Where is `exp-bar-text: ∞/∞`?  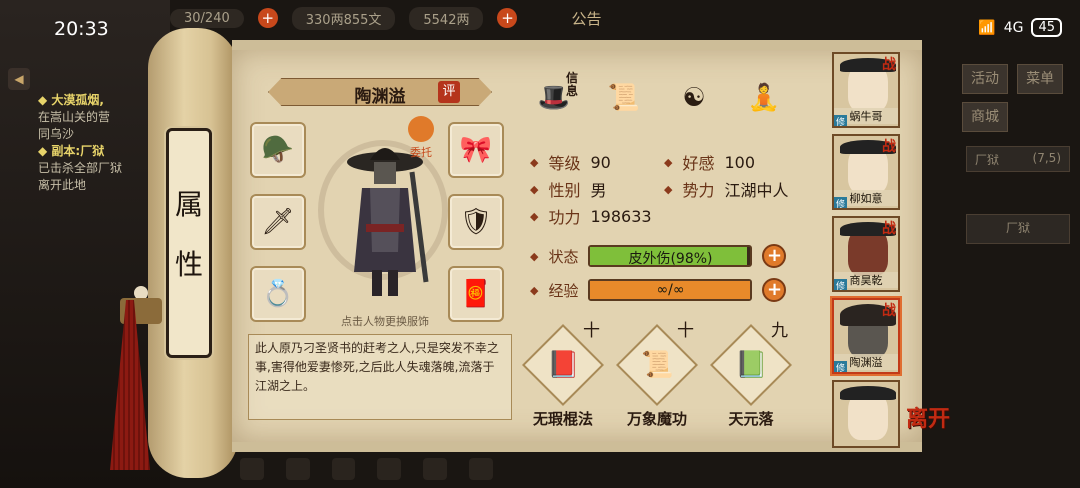 exp-bar-text: ∞/∞ is located at coordinates (670, 290).